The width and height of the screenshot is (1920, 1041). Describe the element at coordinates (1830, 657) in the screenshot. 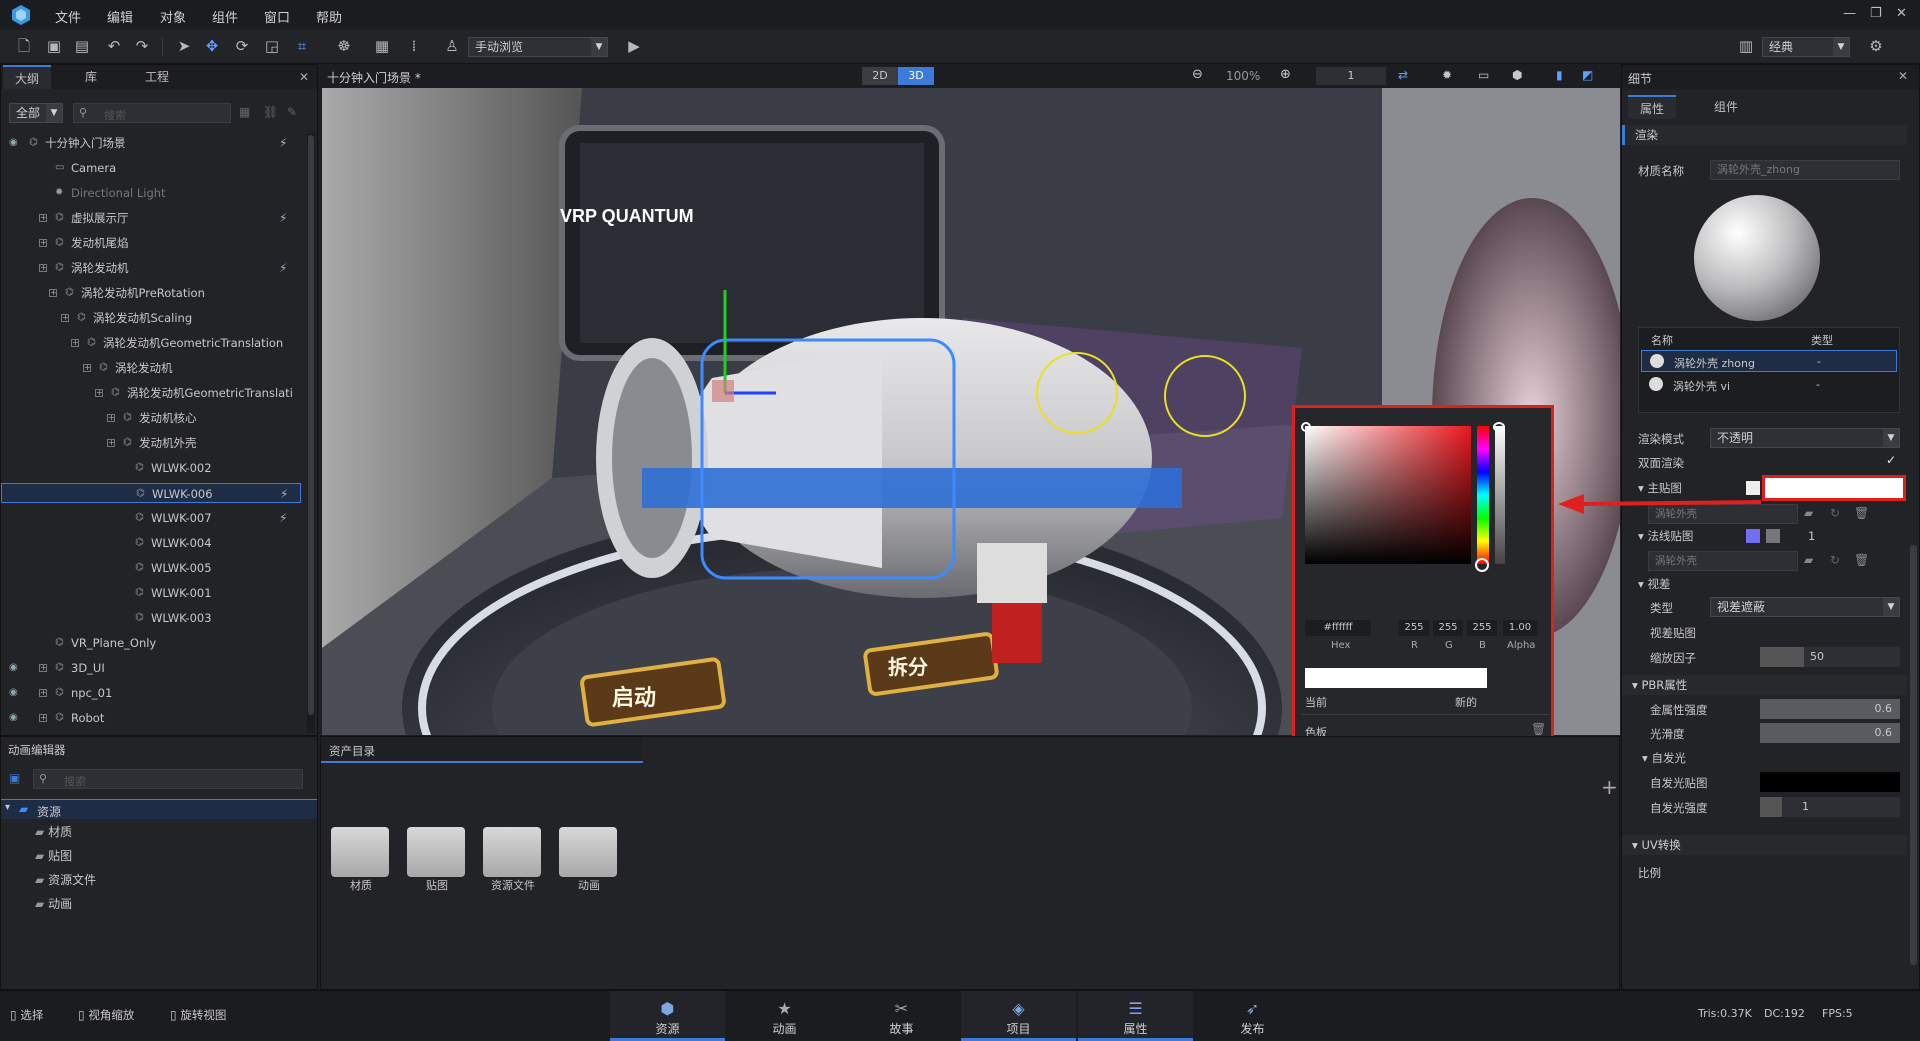

I see `scale-factor-slider: 50` at that location.